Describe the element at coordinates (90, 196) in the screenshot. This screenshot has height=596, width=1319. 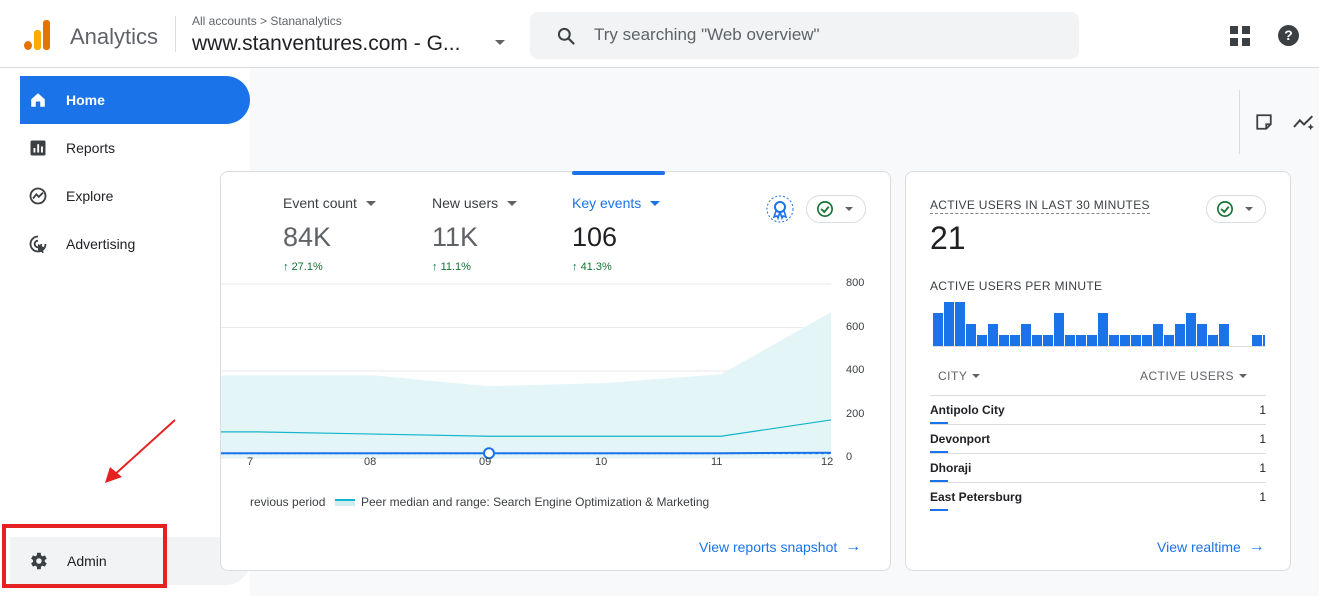
I see `sidebar-item-label: Explore` at that location.